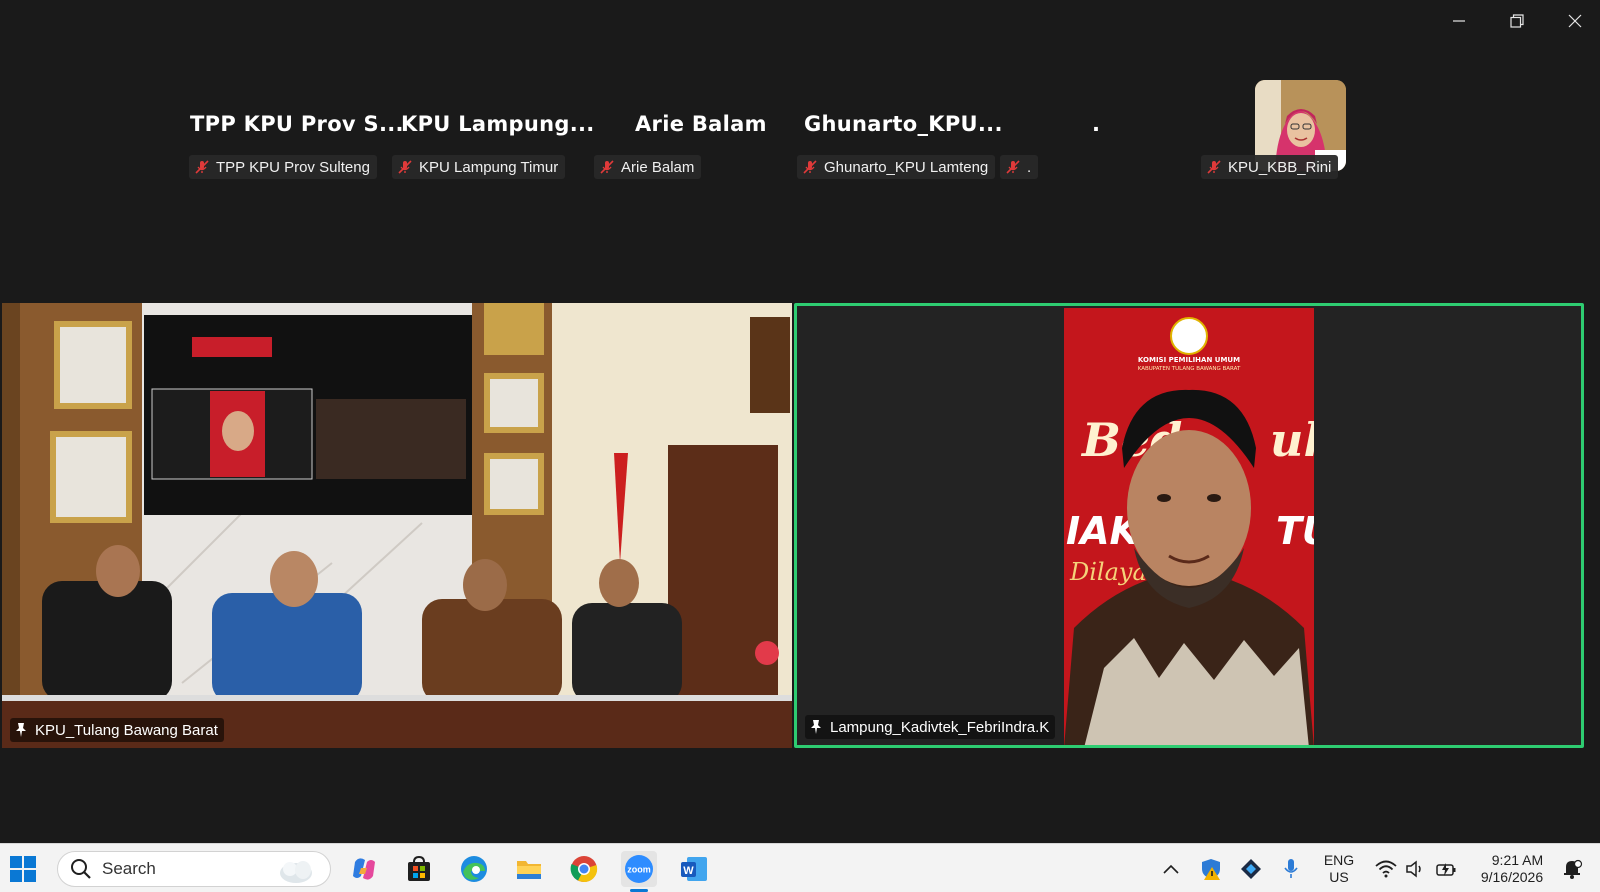 Image resolution: width=1600 pixels, height=892 pixels. I want to click on notification-bell-icon, so click(1573, 869).